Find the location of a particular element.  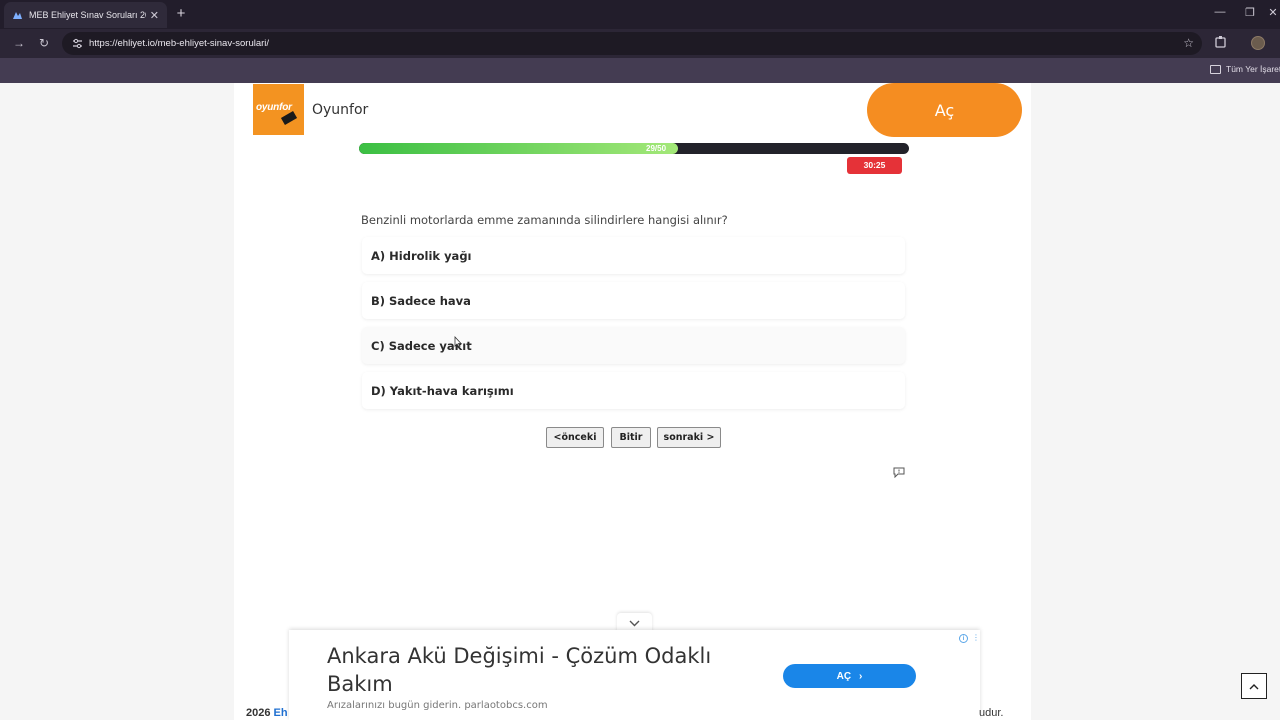

ad-brand-name: Oyunfor is located at coordinates (340, 110).